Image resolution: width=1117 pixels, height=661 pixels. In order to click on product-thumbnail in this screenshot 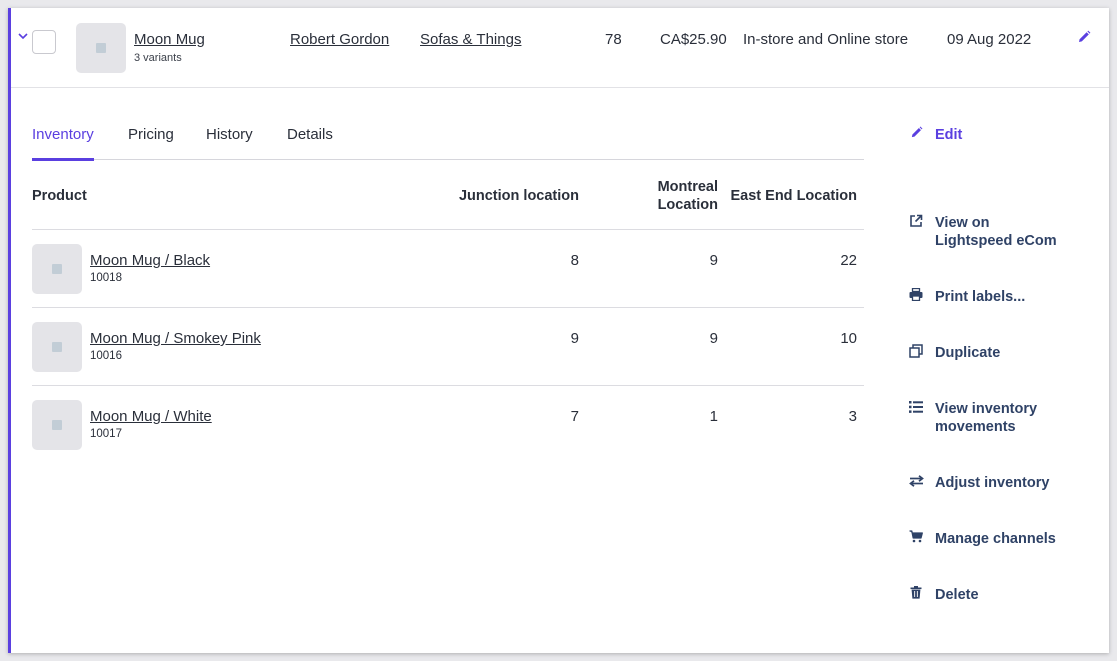, I will do `click(101, 48)`.